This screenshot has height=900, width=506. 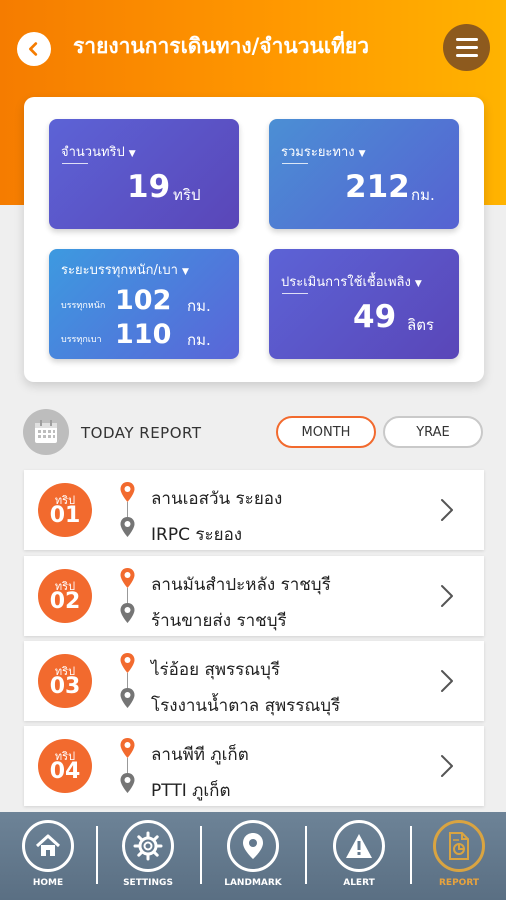 I want to click on nav-landmark: LANDMARK, so click(x=253, y=859).